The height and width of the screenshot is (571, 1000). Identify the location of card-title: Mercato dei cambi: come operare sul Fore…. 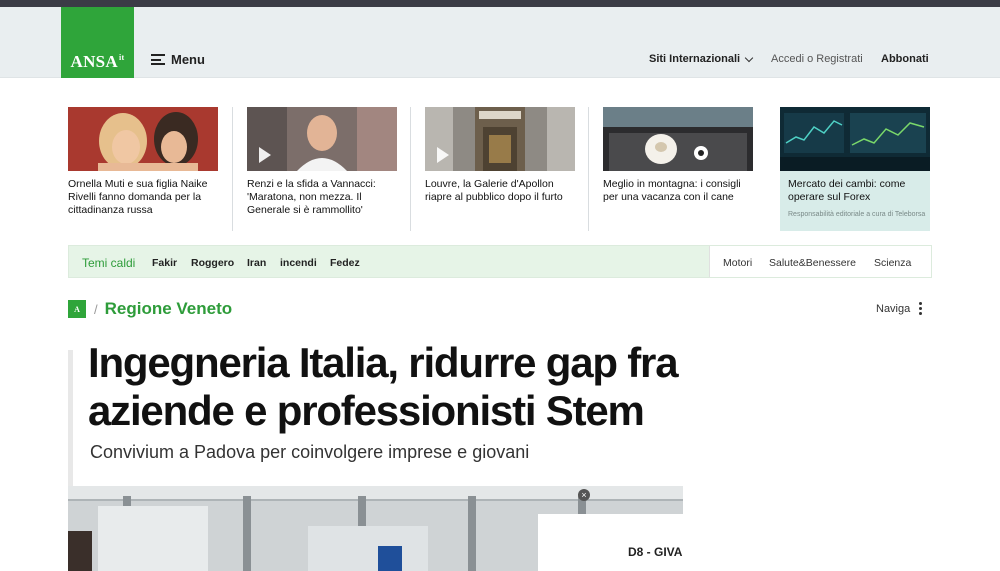
(847, 190).